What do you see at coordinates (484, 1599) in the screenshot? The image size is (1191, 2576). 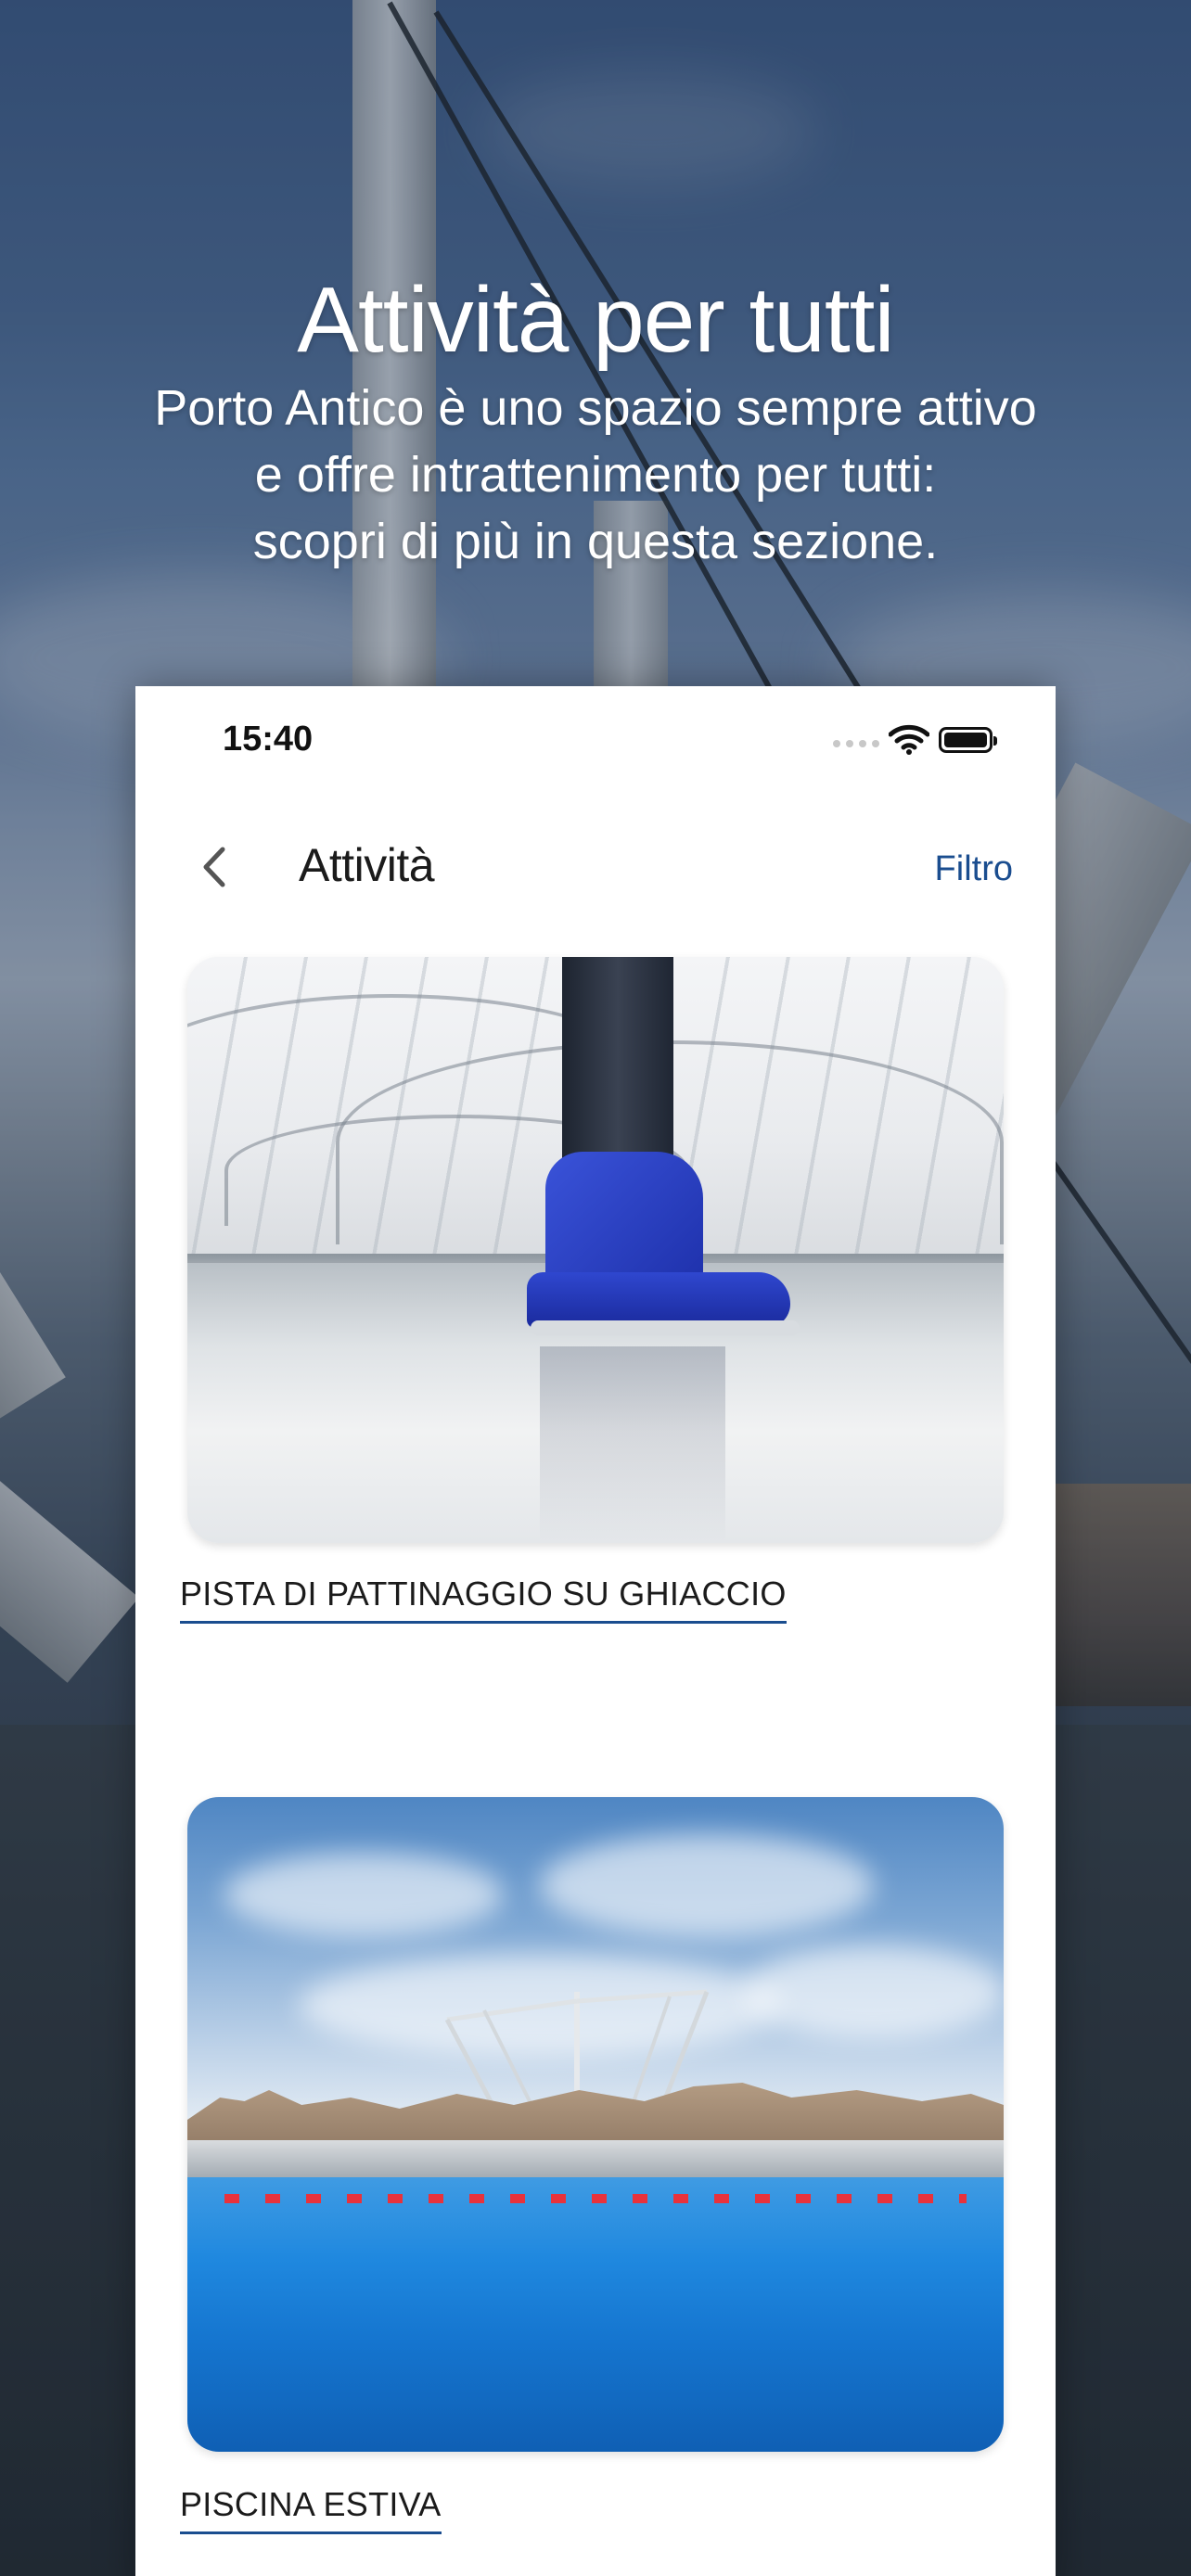 I see `activity-title: PISTA DI PATTINAGGIO SU GHIACCIO` at bounding box center [484, 1599].